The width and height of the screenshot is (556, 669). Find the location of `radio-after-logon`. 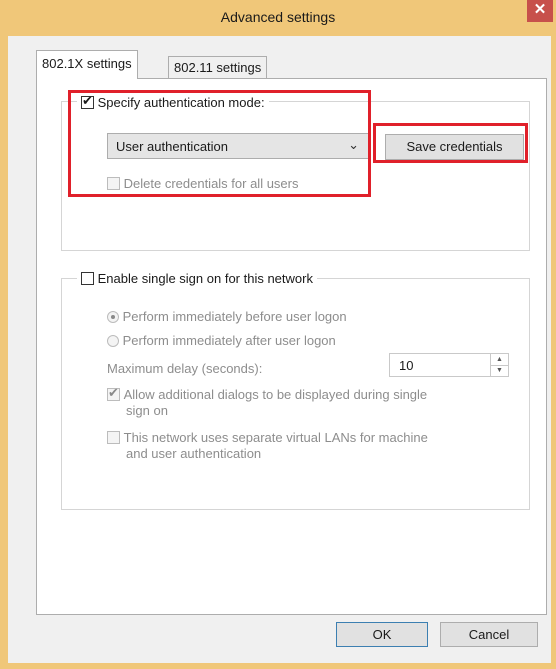

radio-after-logon is located at coordinates (113, 340).